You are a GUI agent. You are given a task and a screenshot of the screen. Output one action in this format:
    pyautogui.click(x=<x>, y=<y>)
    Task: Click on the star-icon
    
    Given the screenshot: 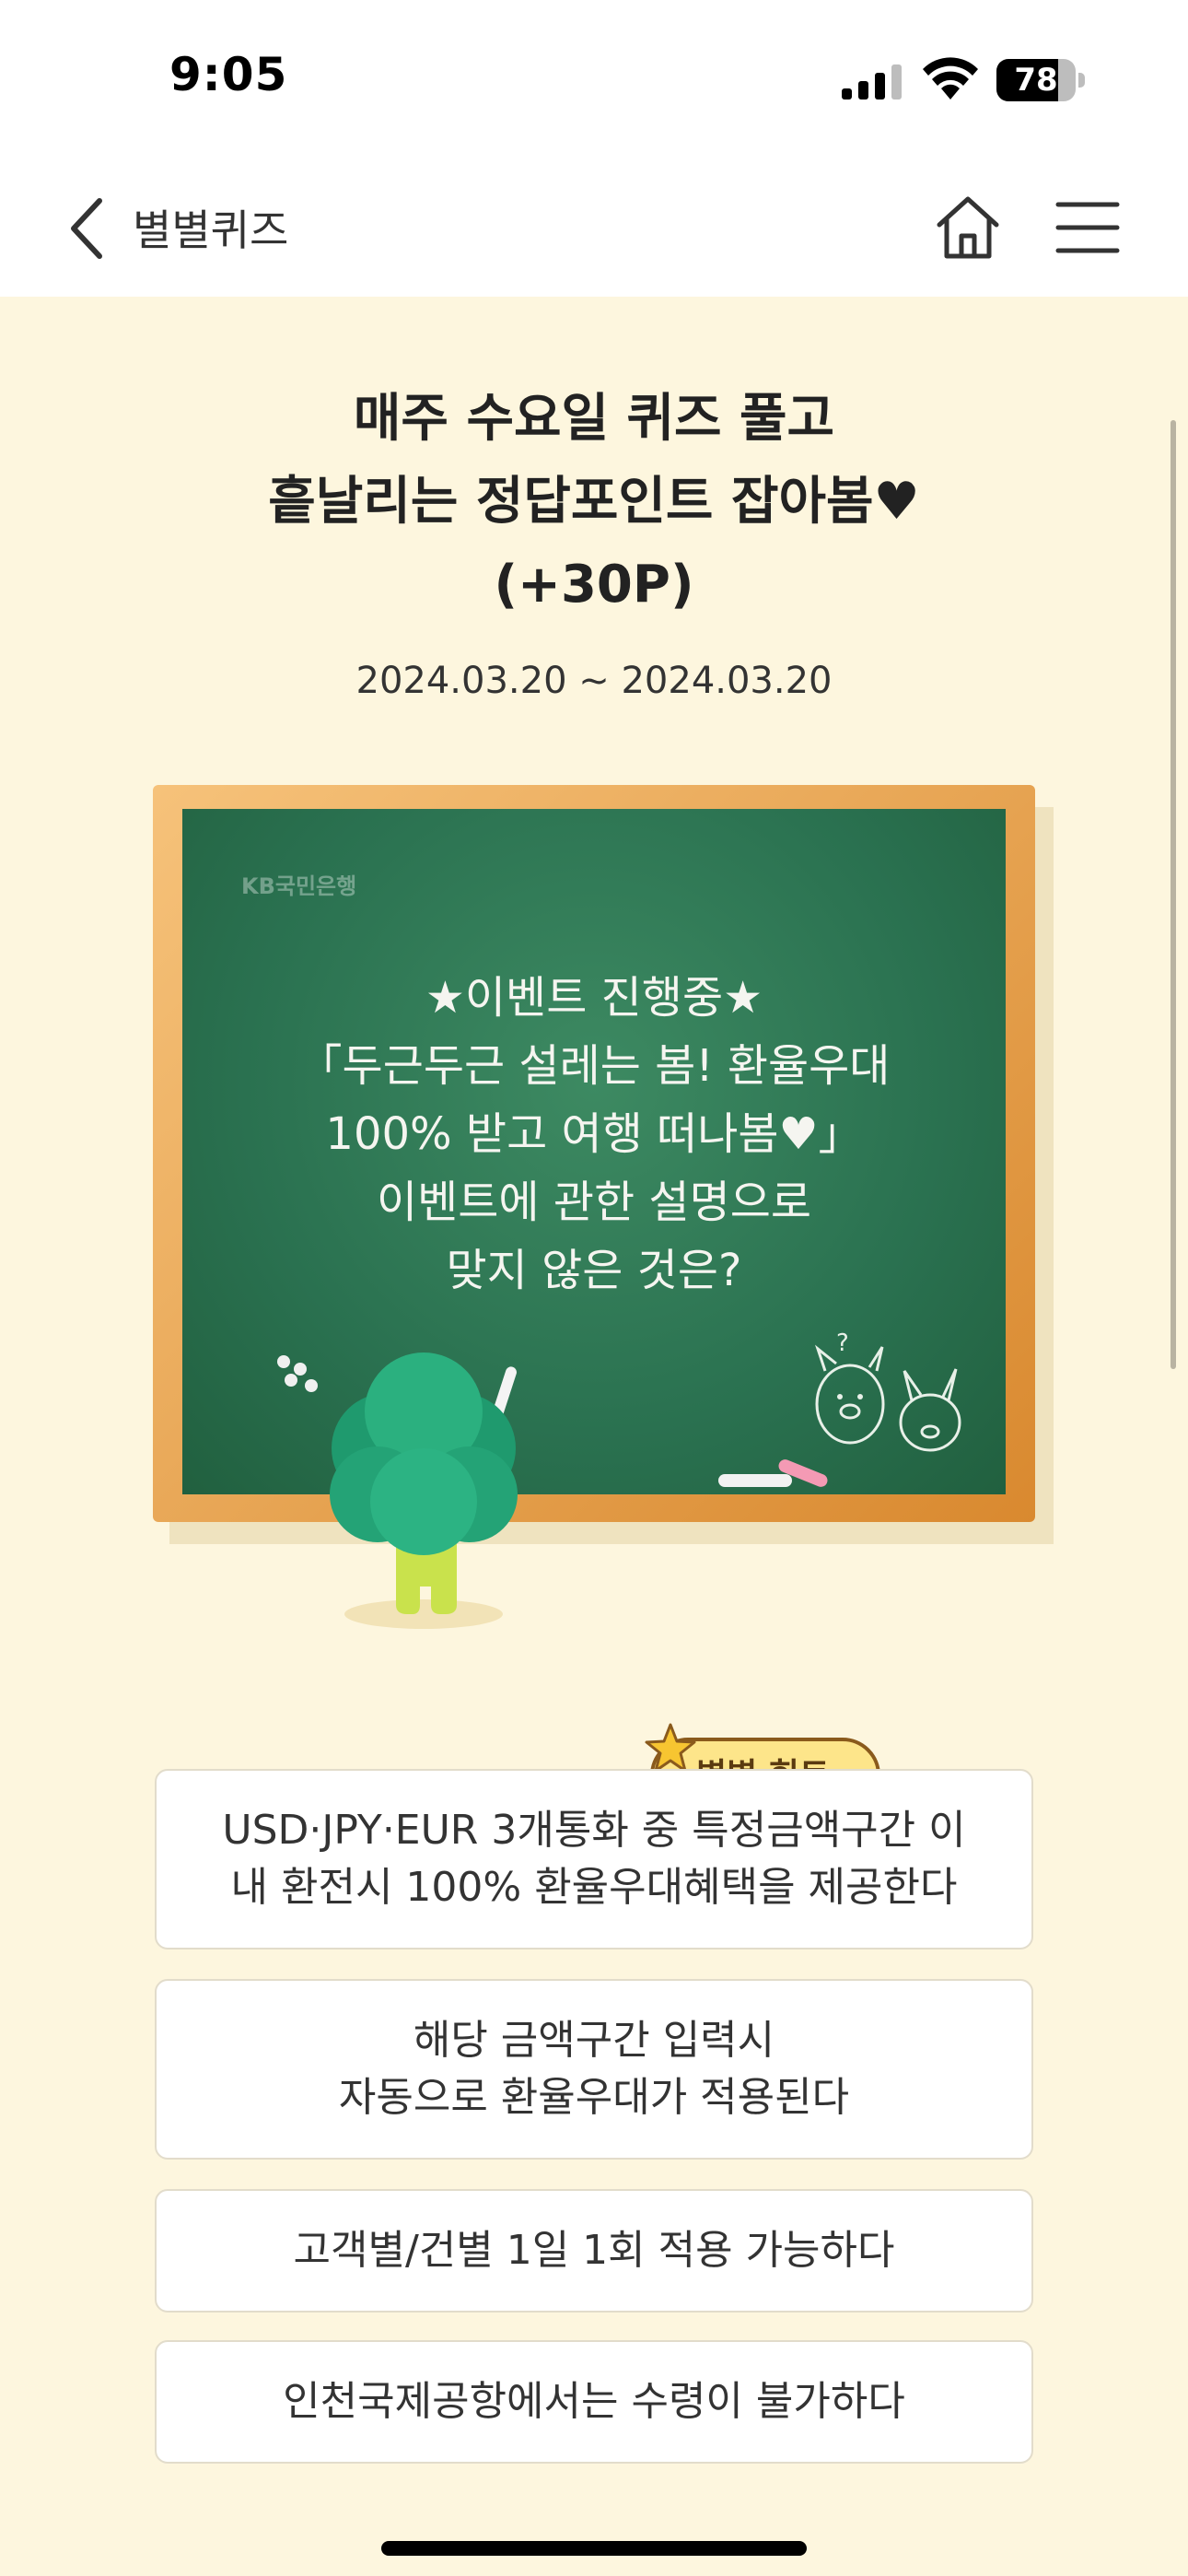 What is the action you would take?
    pyautogui.click(x=671, y=1748)
    